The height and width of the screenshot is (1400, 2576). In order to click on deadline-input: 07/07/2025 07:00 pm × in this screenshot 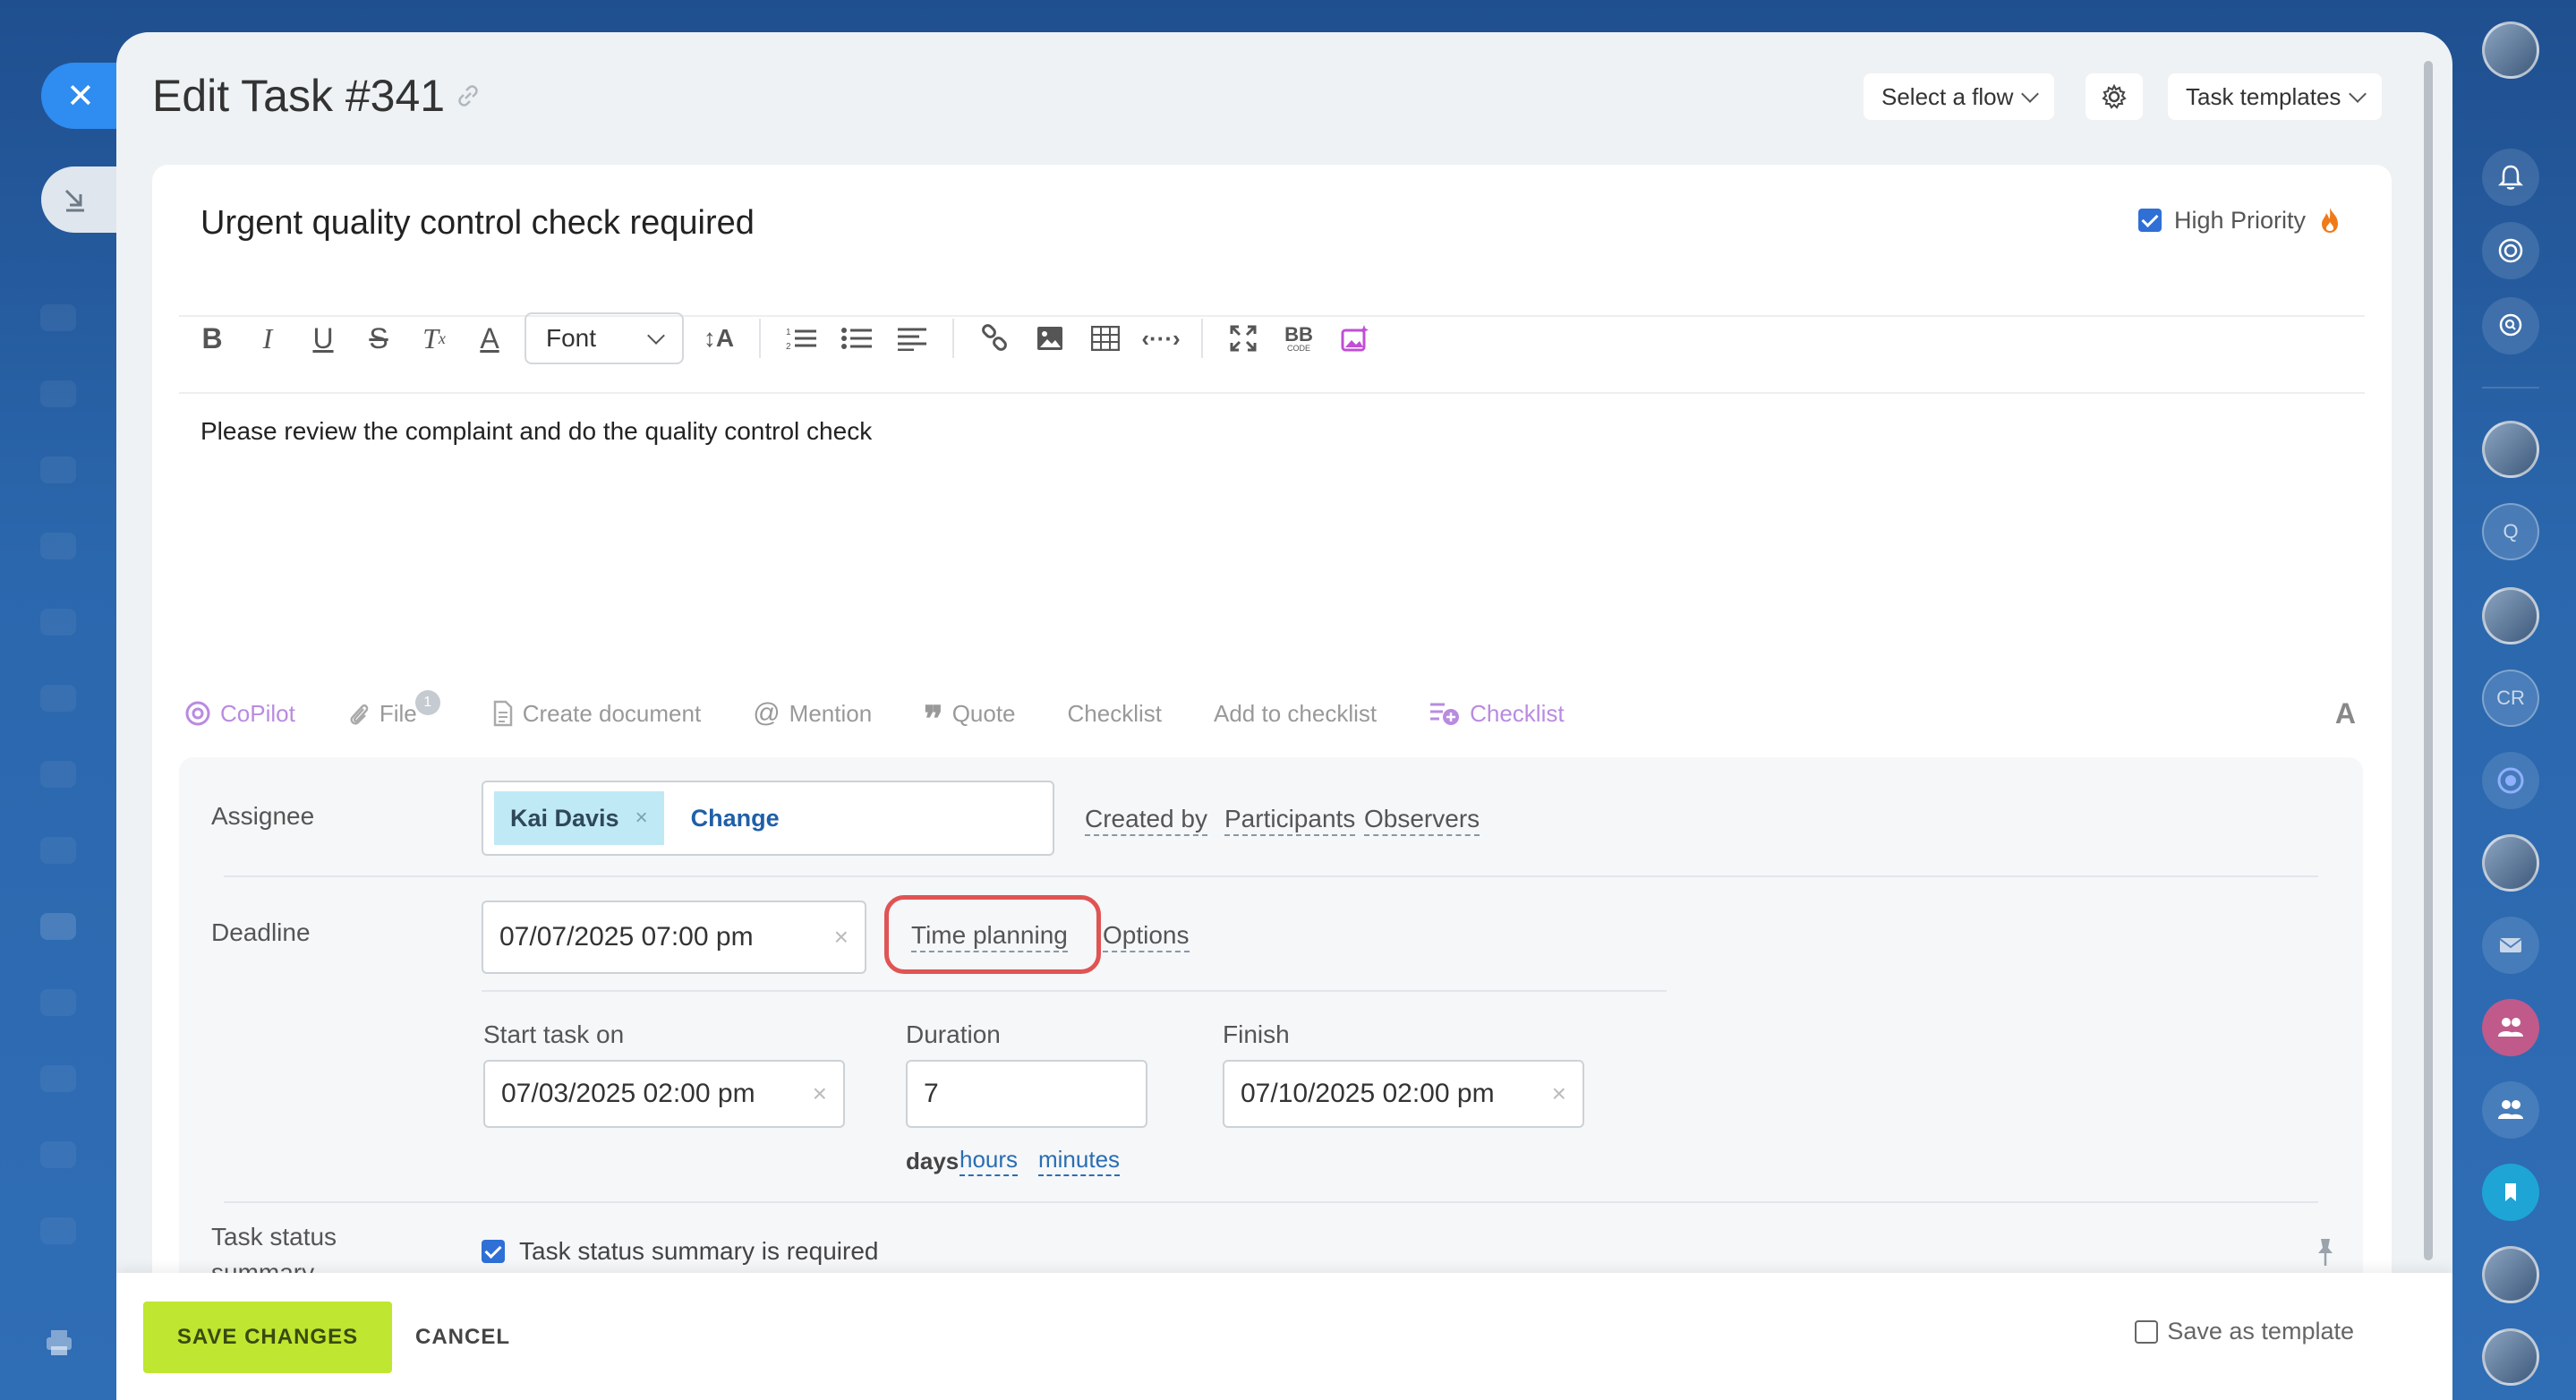, I will do `click(674, 938)`.